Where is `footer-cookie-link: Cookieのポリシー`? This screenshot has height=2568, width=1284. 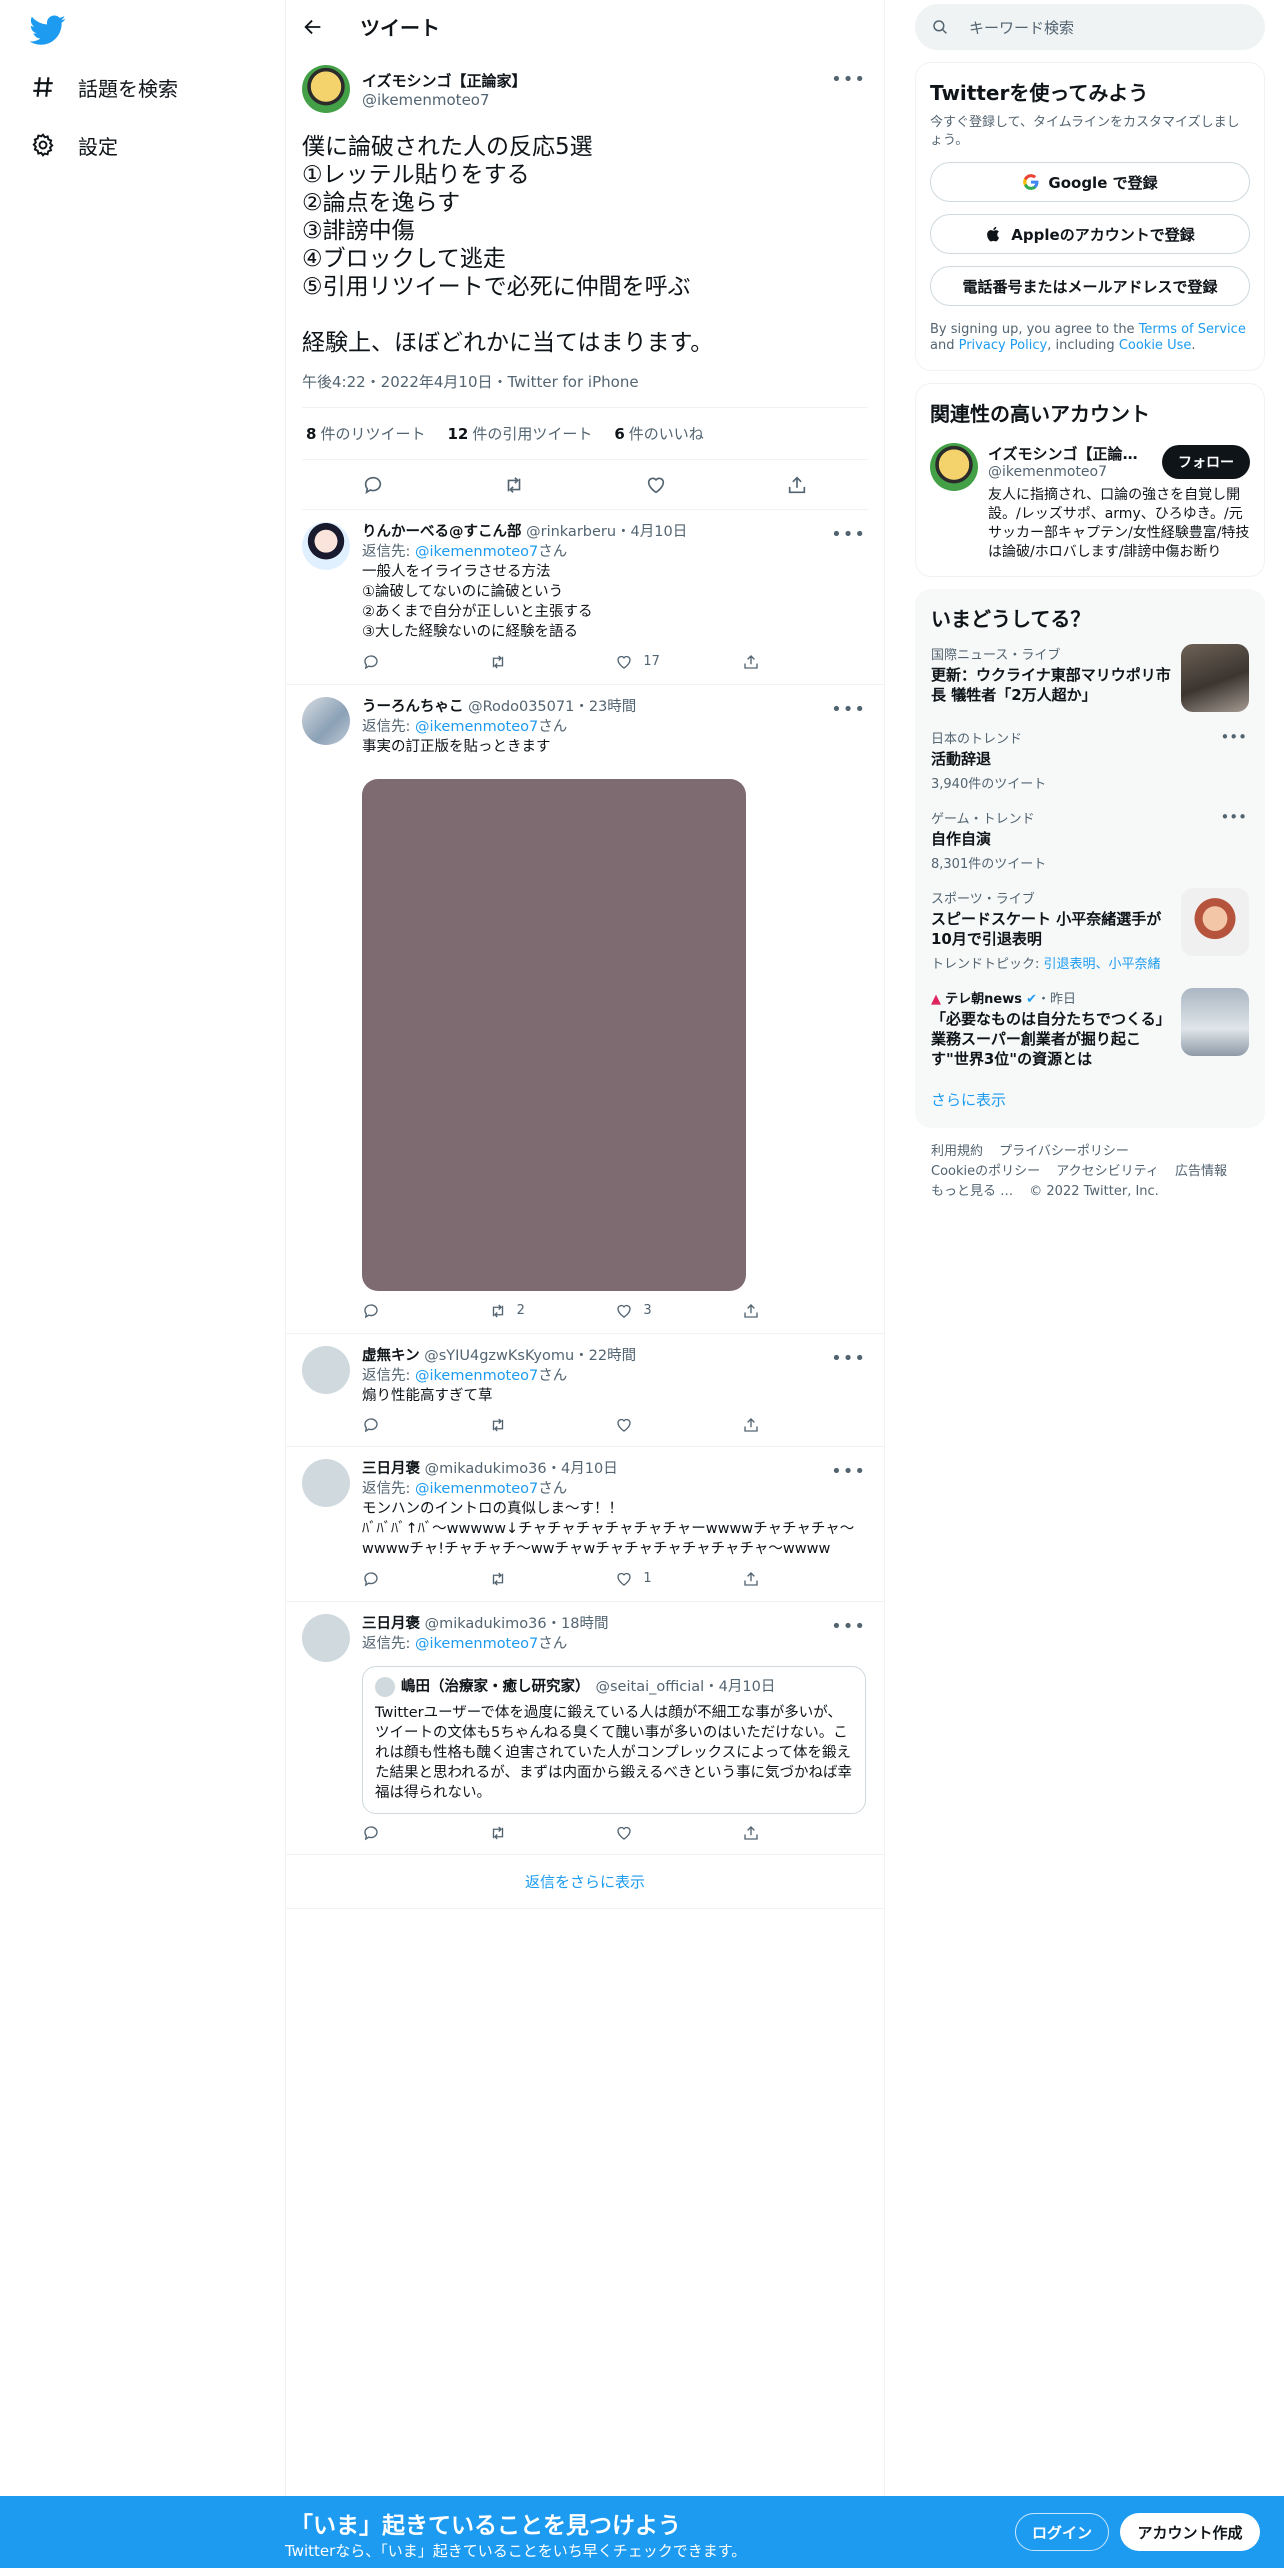 footer-cookie-link: Cookieのポリシー is located at coordinates (985, 1171).